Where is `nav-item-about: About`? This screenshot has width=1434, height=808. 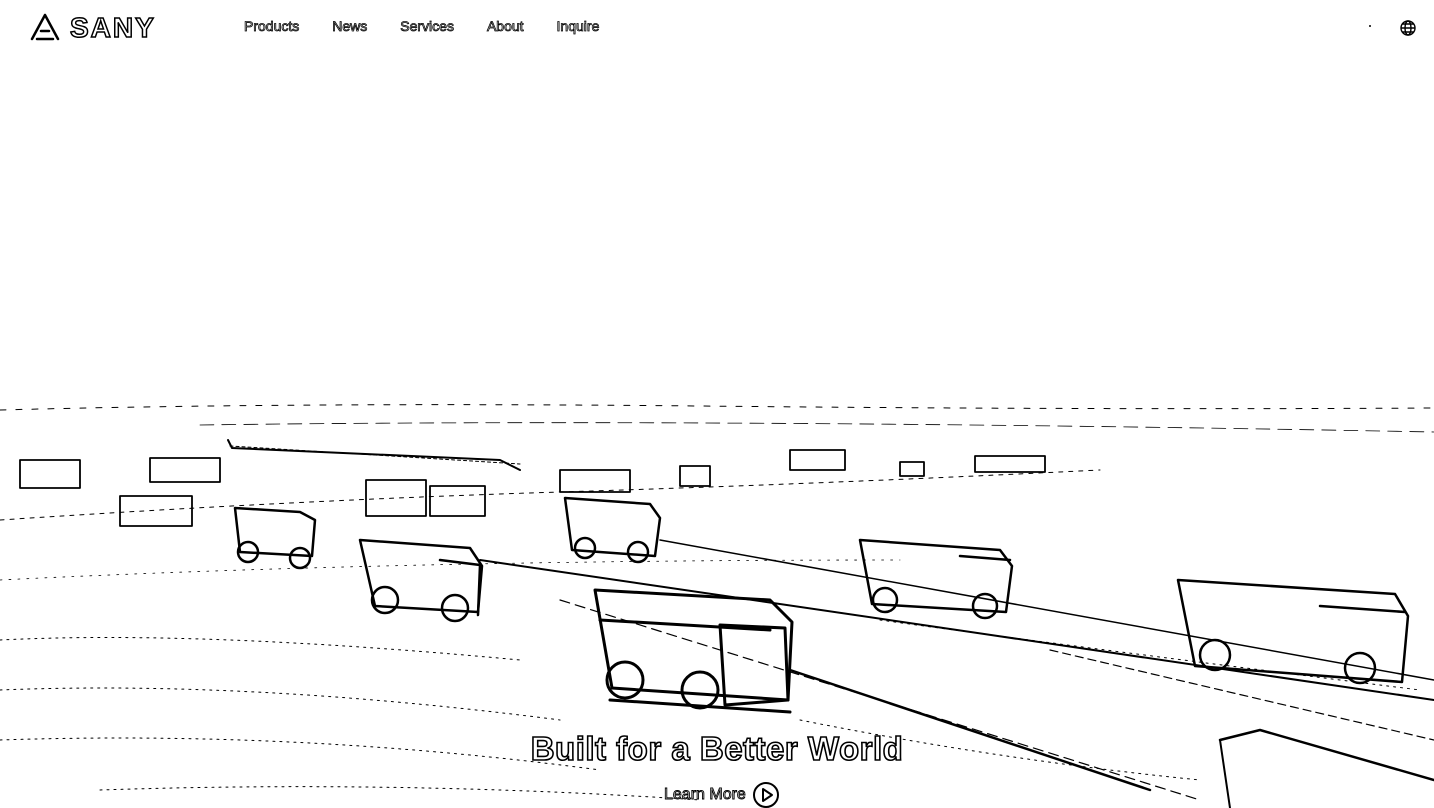
nav-item-about: About is located at coordinates (505, 26).